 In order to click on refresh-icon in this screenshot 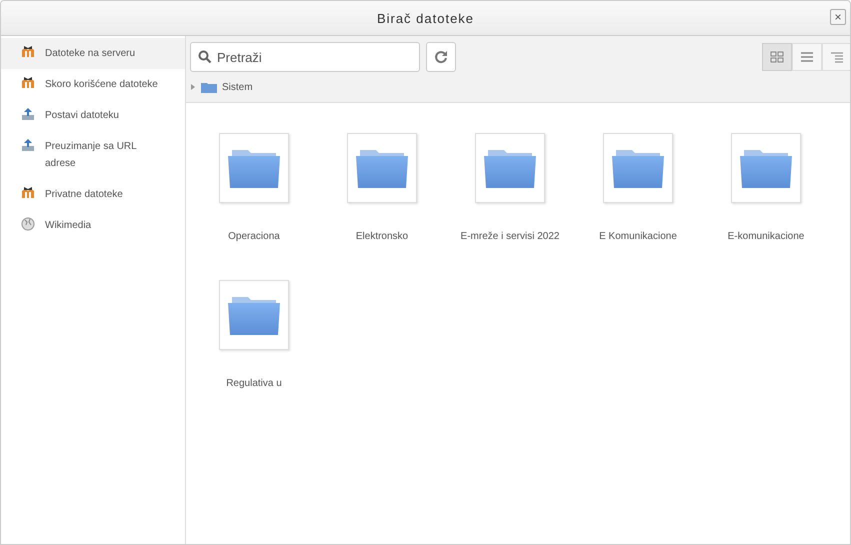, I will do `click(441, 57)`.